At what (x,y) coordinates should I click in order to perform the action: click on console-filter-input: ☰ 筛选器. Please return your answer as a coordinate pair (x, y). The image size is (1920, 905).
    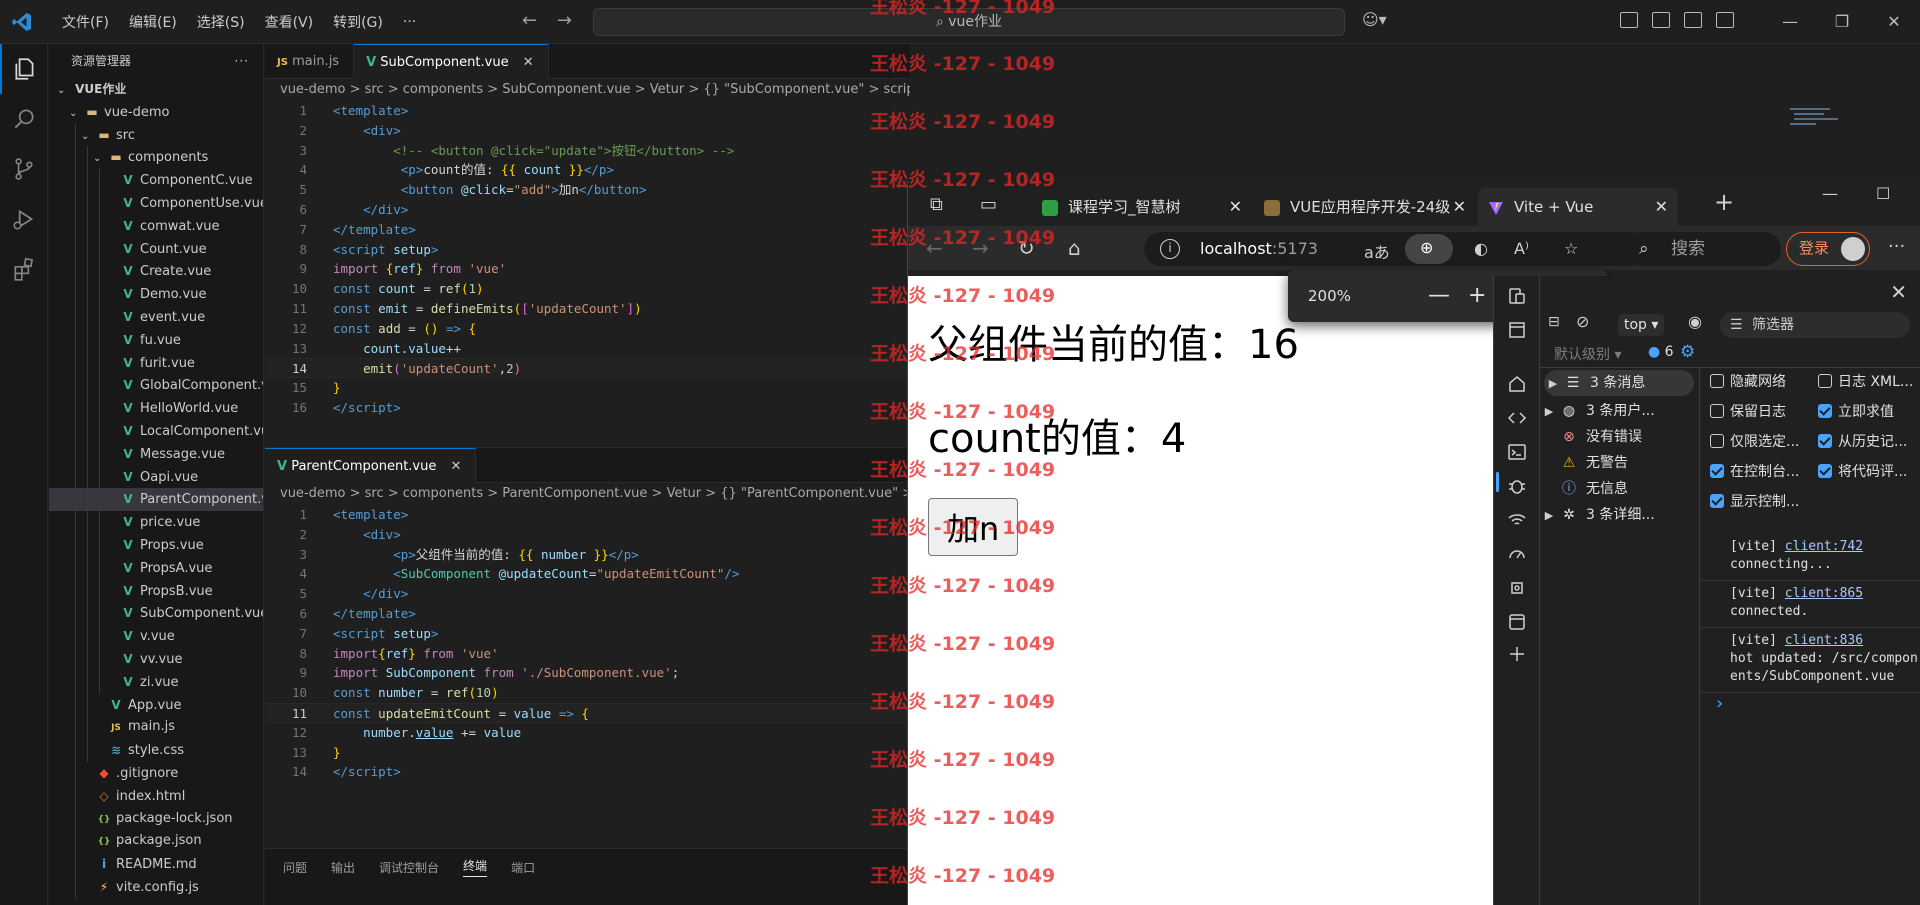
    Looking at the image, I should click on (1815, 325).